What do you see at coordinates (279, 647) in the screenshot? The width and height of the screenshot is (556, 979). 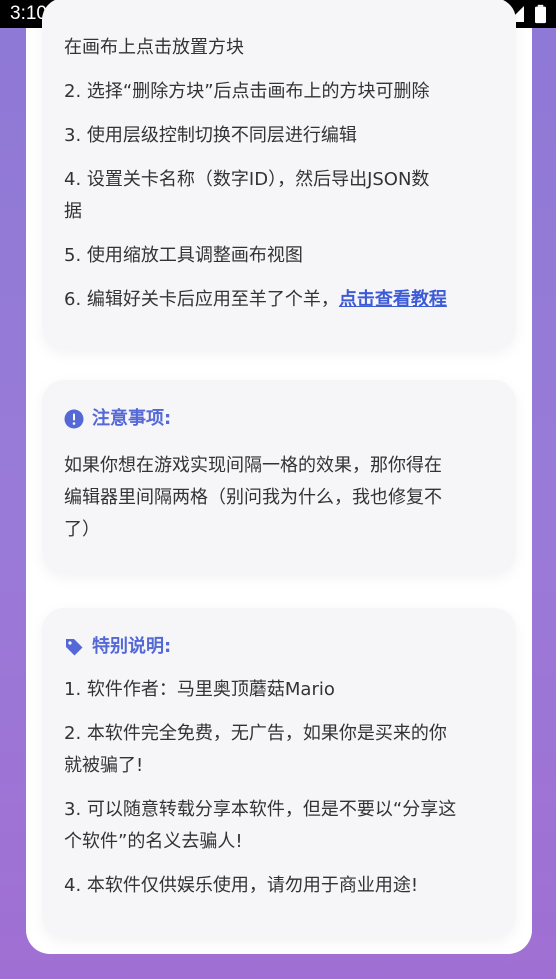 I see `special-title: 特别说明:` at bounding box center [279, 647].